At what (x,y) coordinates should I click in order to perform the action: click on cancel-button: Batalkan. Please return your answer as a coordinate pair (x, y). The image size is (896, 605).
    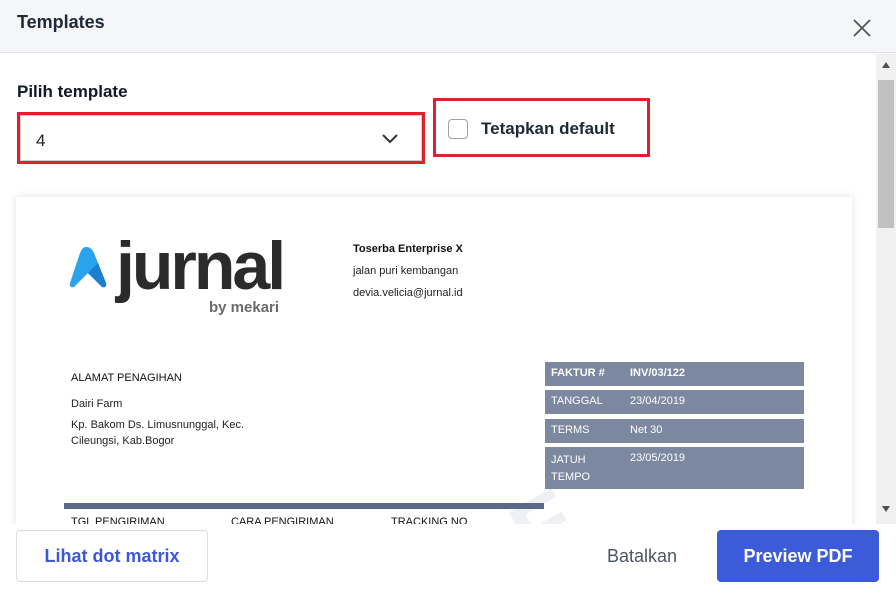
    Looking at the image, I should click on (642, 556).